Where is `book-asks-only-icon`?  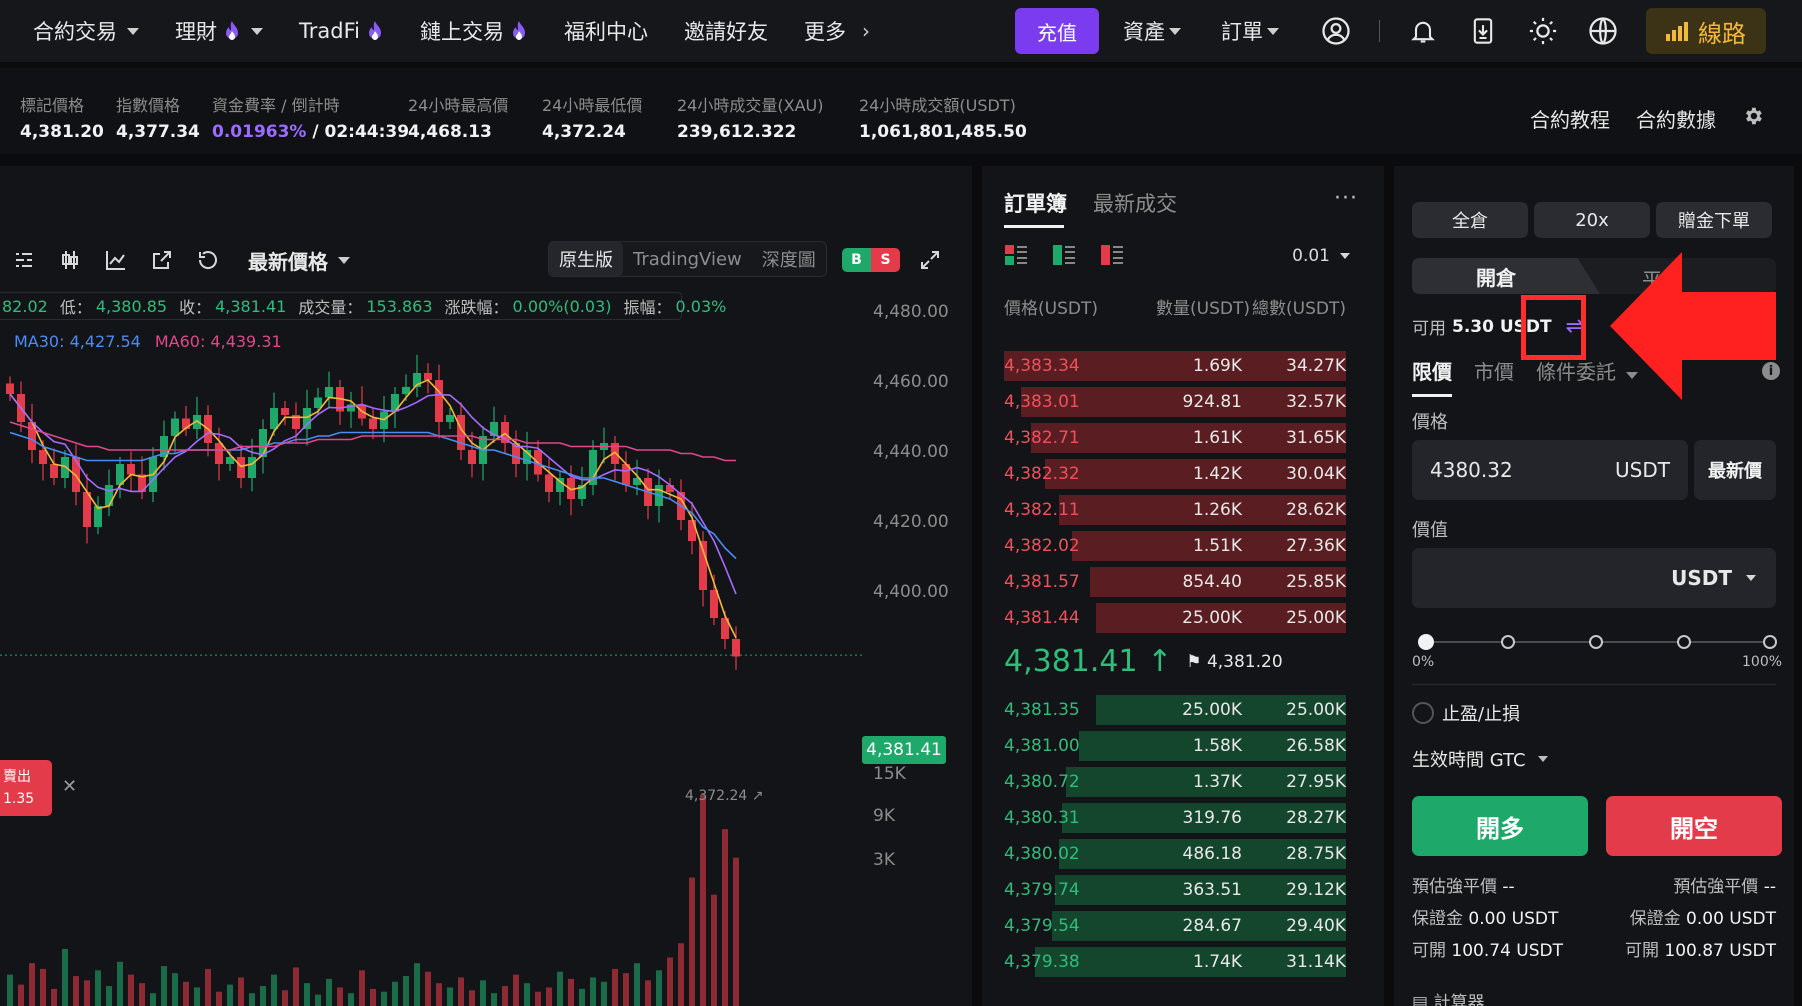
book-asks-only-icon is located at coordinates (1112, 255).